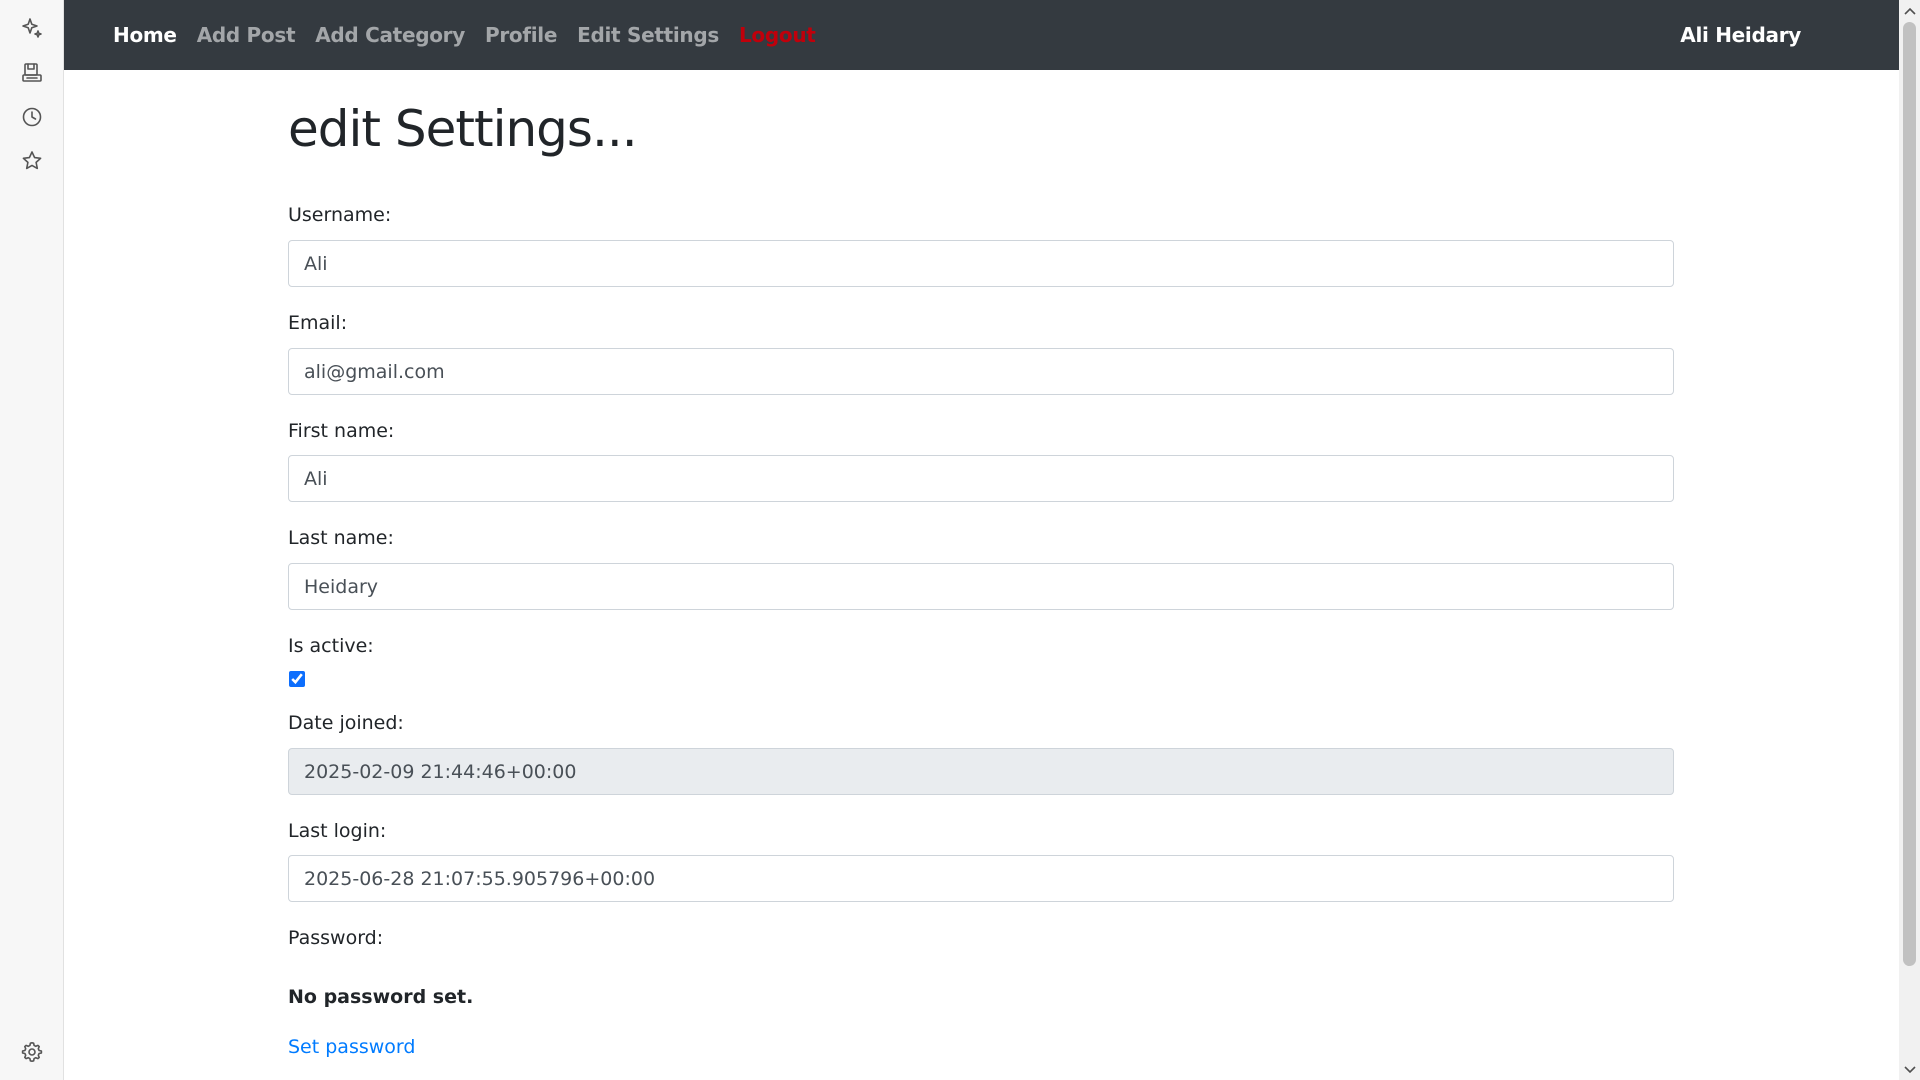  I want to click on scroll-down-arrow-icon, so click(1909, 1069).